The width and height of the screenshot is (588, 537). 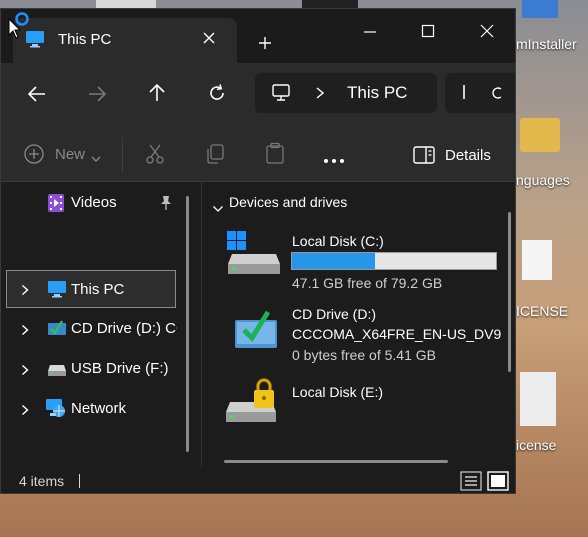 What do you see at coordinates (34, 156) in the screenshot?
I see `plus-circle-icon` at bounding box center [34, 156].